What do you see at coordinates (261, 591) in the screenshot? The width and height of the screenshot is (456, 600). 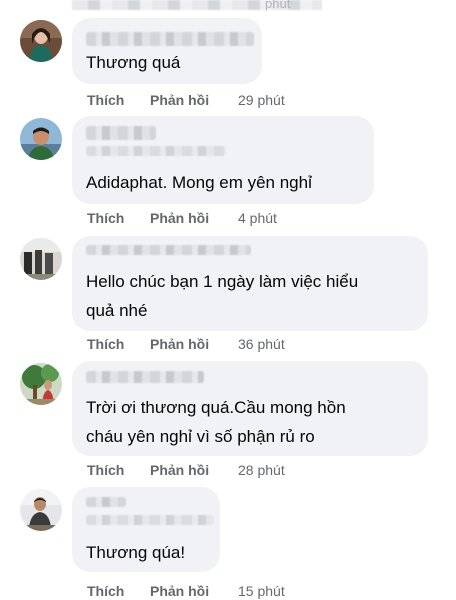 I see `comment-time: 15 phút` at bounding box center [261, 591].